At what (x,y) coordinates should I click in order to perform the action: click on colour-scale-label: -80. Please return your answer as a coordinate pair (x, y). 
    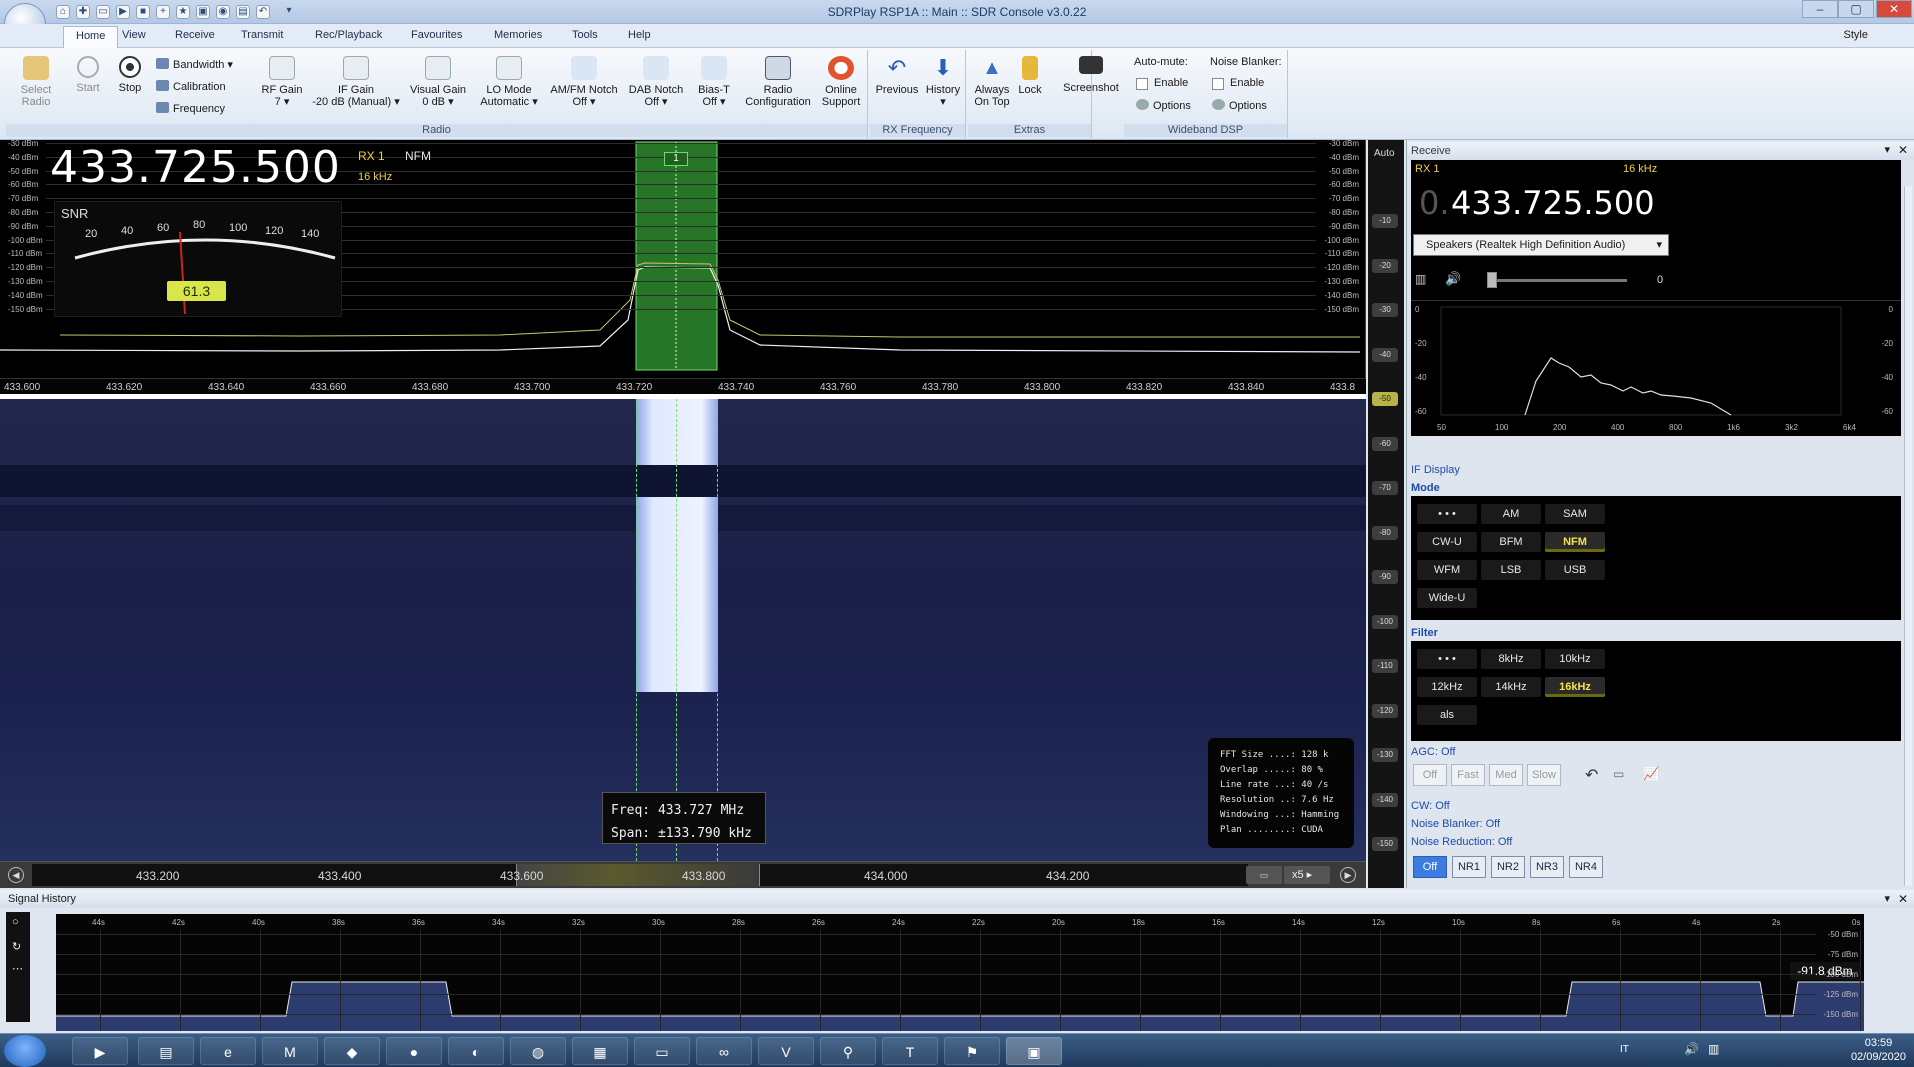
    Looking at the image, I should click on (1385, 532).